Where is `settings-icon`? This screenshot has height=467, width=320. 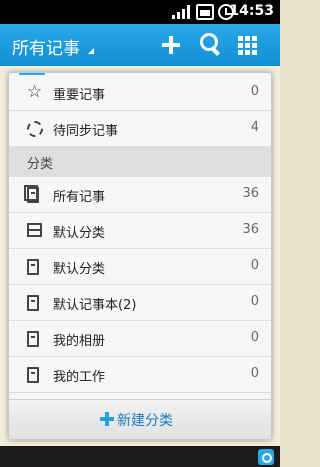 settings-icon is located at coordinates (266, 457).